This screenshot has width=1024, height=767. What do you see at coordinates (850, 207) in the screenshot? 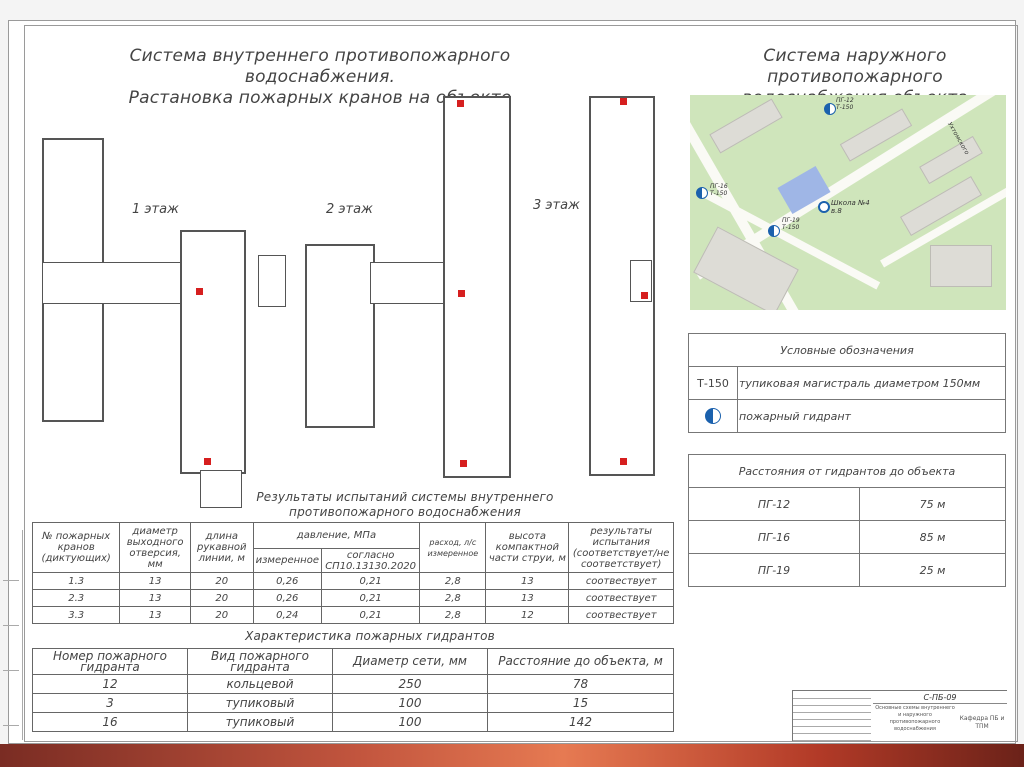
I see `school-label: Школа №4 в.8` at bounding box center [850, 207].